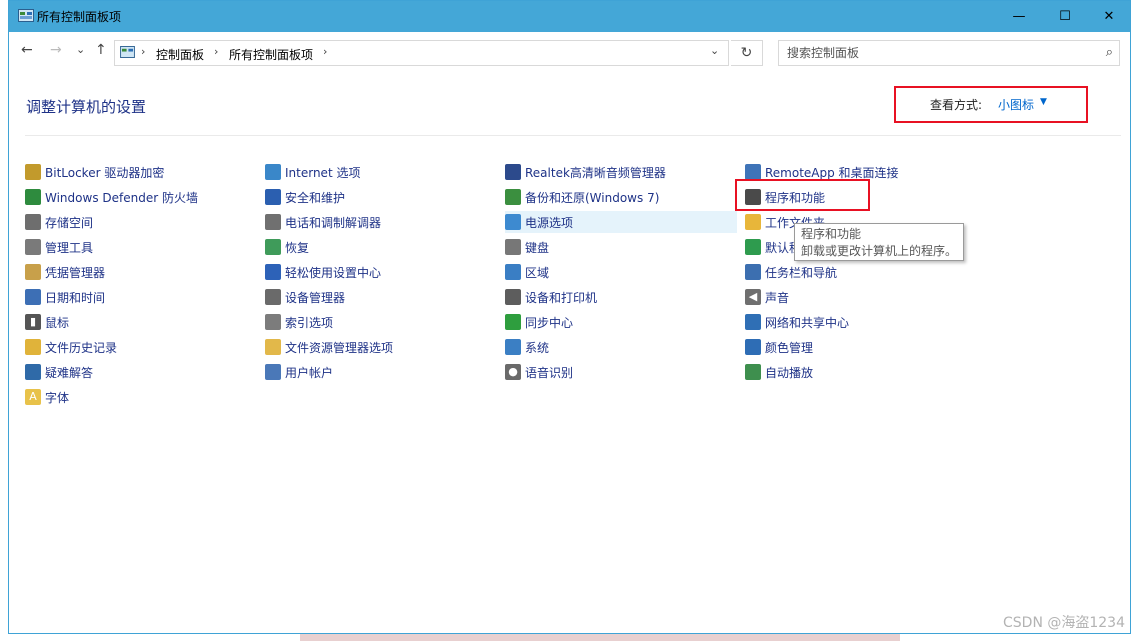 Image resolution: width=1139 pixels, height=641 pixels. Describe the element at coordinates (315, 297) in the screenshot. I see `cp-item-label: 设备管理器` at that location.